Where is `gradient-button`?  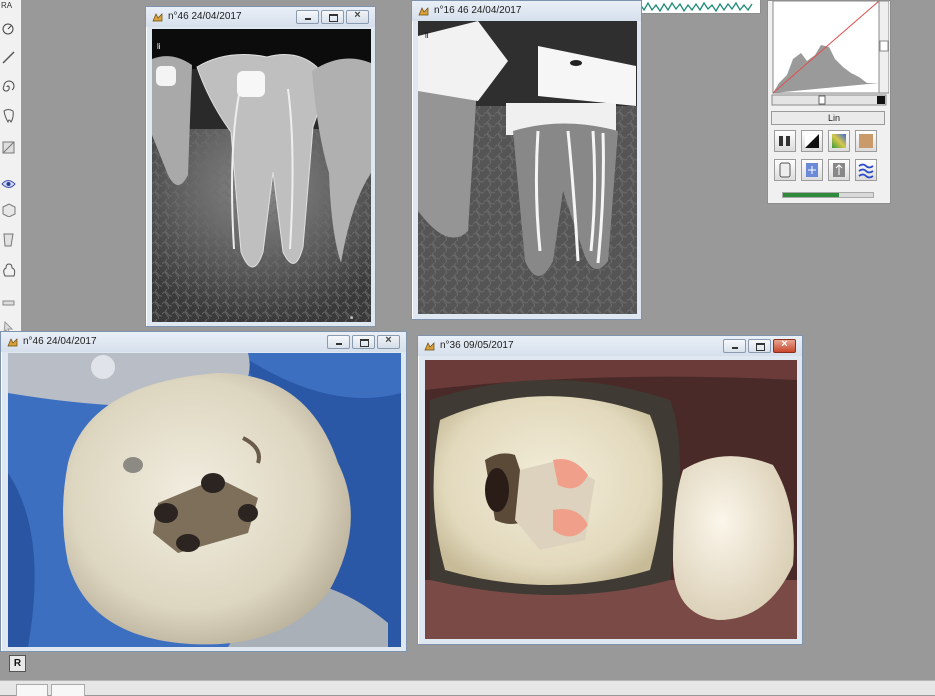 gradient-button is located at coordinates (839, 141).